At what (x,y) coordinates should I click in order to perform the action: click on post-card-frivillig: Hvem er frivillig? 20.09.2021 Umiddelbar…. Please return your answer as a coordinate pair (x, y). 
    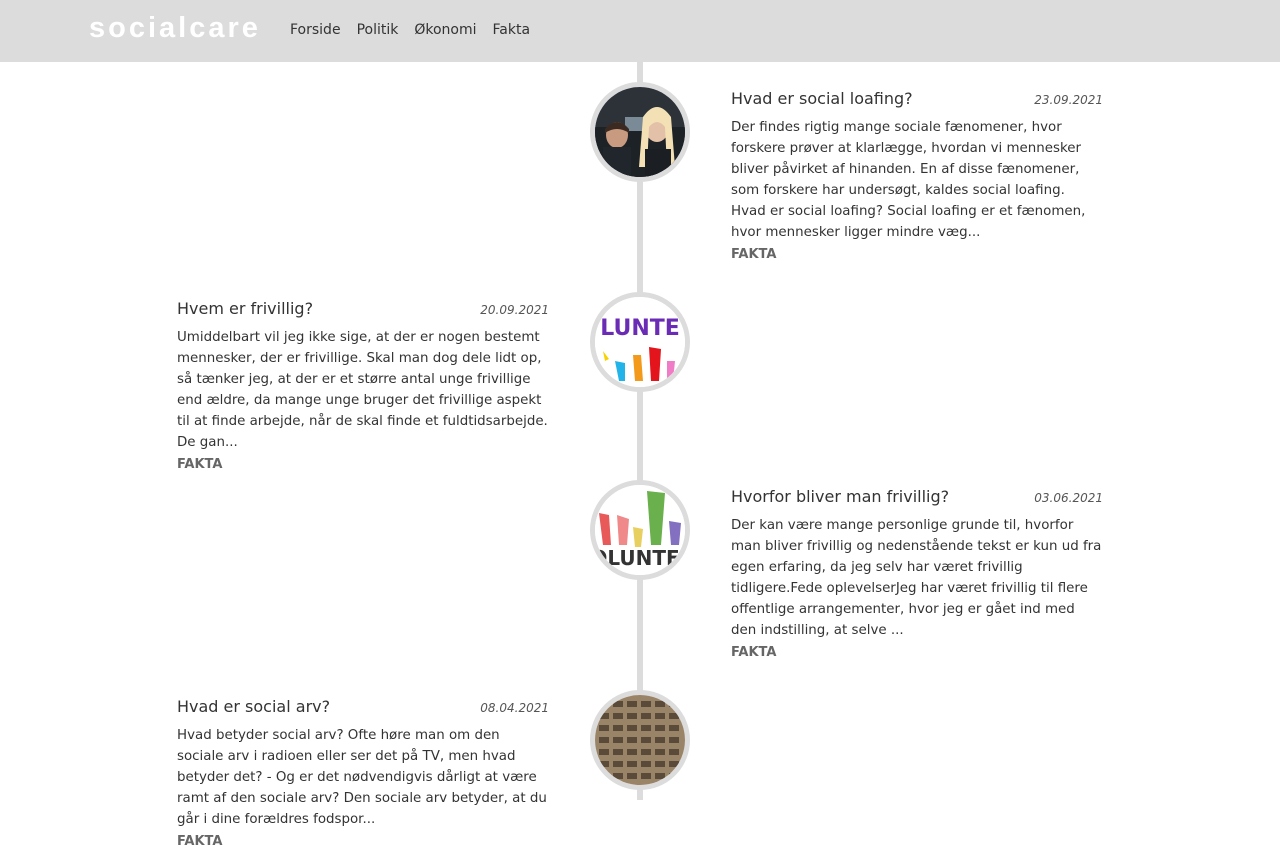
    Looking at the image, I should click on (363, 385).